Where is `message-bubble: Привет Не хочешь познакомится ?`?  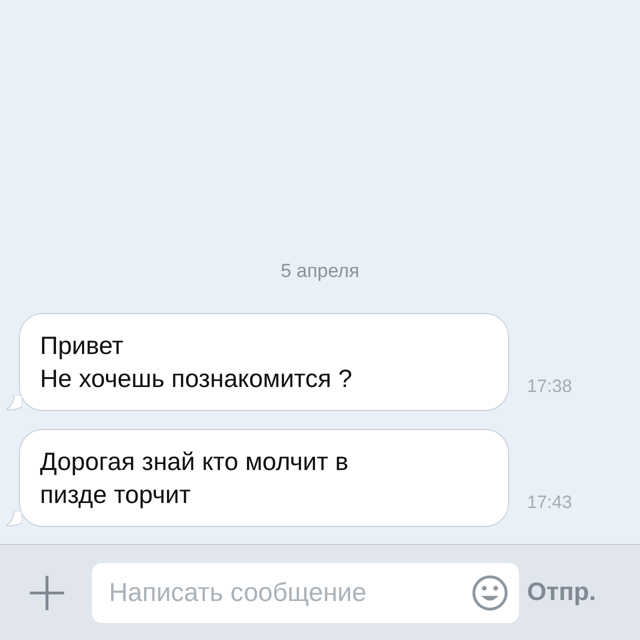
message-bubble: Привет Не хочешь познакомится ? is located at coordinates (264, 362).